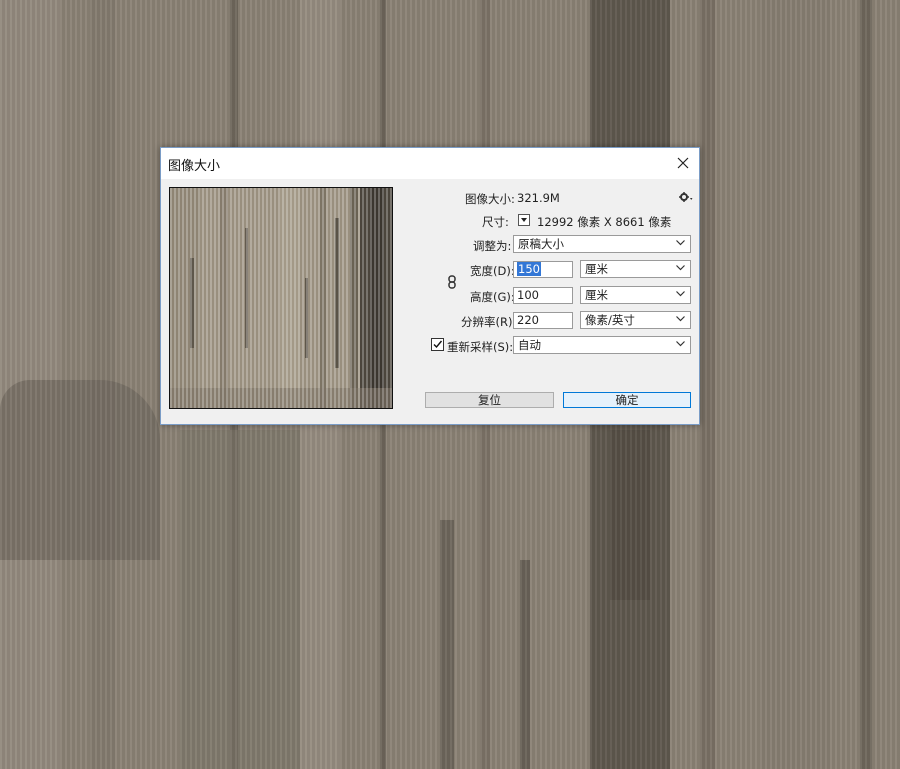 This screenshot has height=769, width=900. Describe the element at coordinates (490, 199) in the screenshot. I see `image-size-label: 图像大小:` at that location.